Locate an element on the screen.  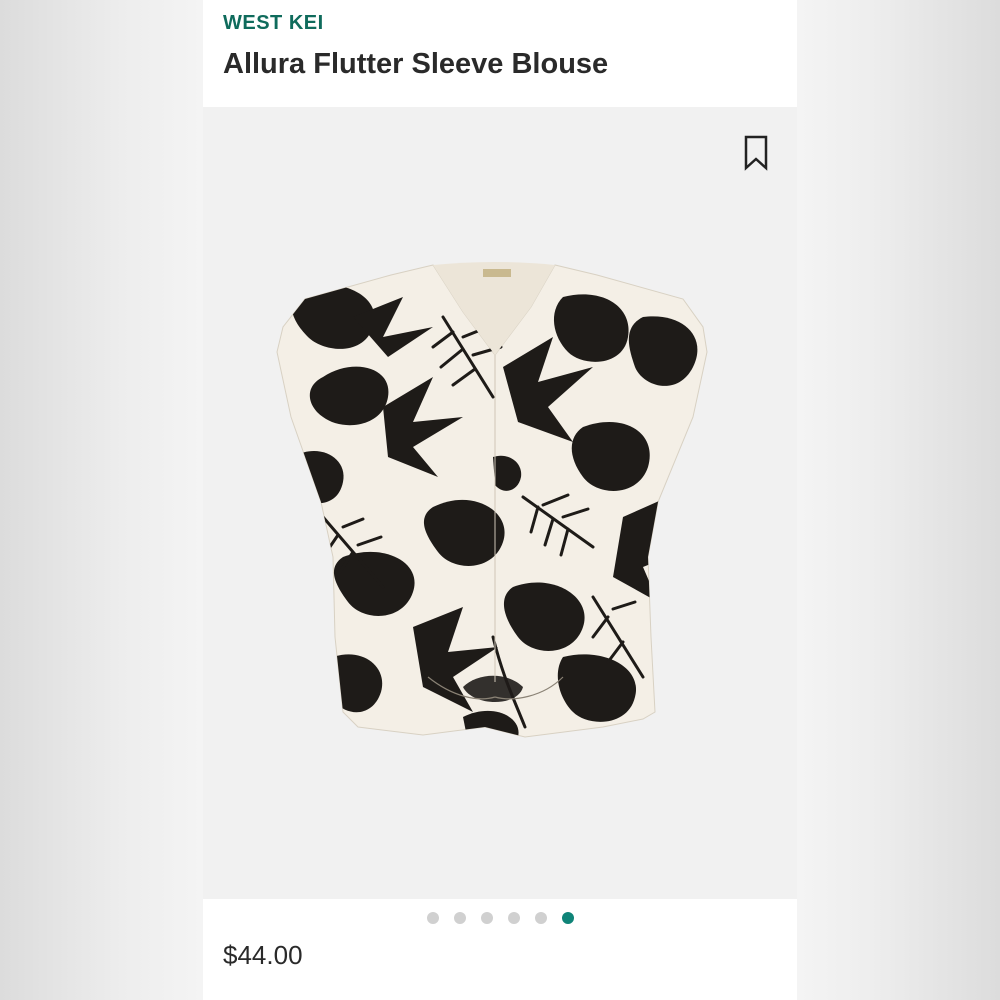
bookmark-icon is located at coordinates (756, 153).